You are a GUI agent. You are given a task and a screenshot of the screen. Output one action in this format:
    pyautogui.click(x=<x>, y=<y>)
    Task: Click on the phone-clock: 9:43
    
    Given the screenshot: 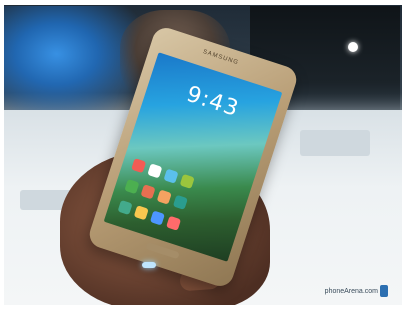 What is the action you would take?
    pyautogui.click(x=212, y=102)
    